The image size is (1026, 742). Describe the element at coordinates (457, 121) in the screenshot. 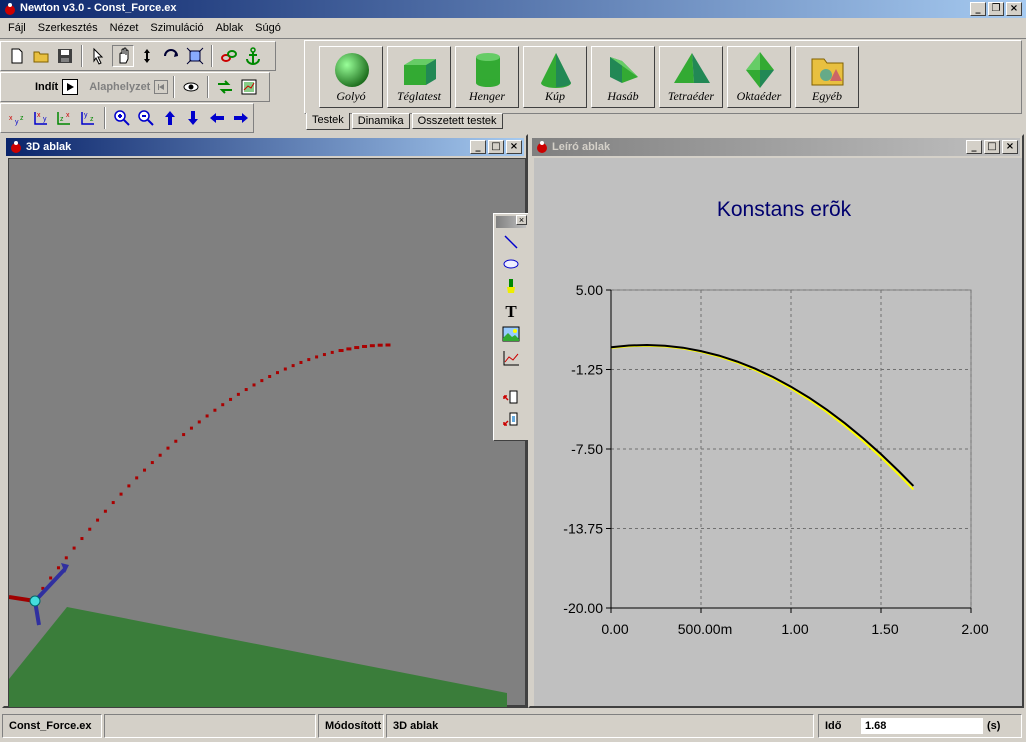

I see `tab-compound-bodies: Osszetett testek` at that location.